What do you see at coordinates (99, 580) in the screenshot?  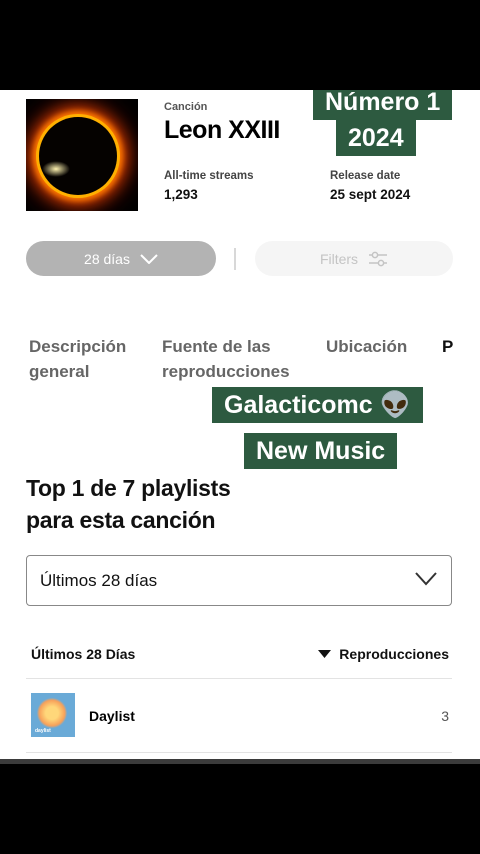 I see `period-select-value: Últimos 28 días` at bounding box center [99, 580].